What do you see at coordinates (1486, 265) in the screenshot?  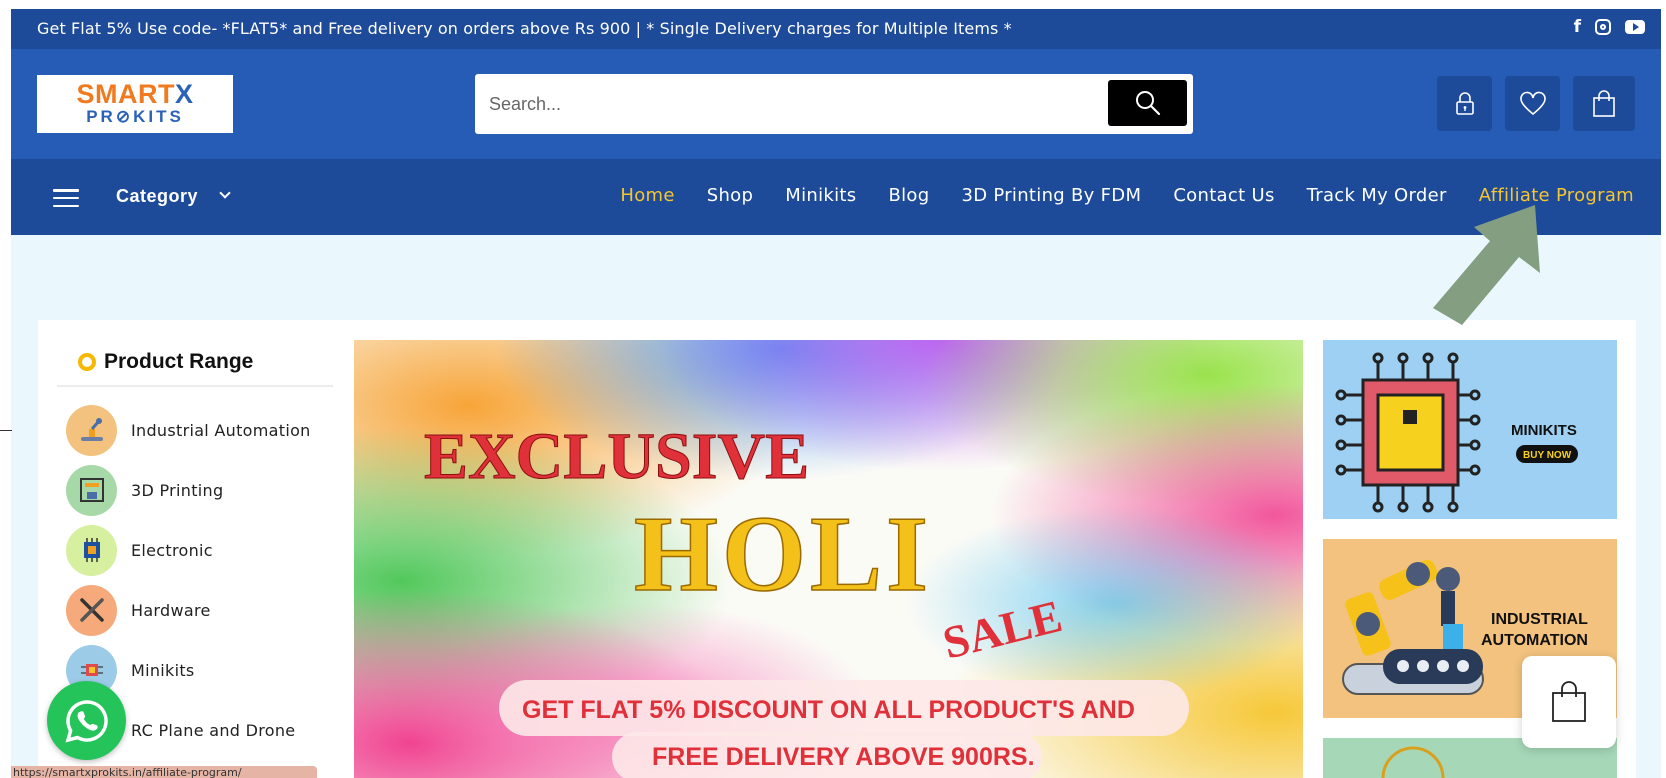 I see `annotation-arrow-icon` at bounding box center [1486, 265].